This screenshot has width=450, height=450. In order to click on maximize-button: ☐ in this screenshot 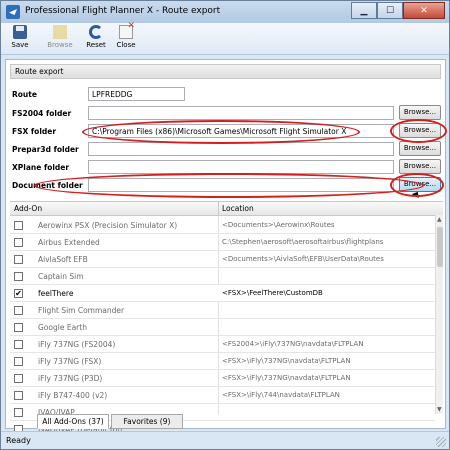, I will do `click(390, 10)`.